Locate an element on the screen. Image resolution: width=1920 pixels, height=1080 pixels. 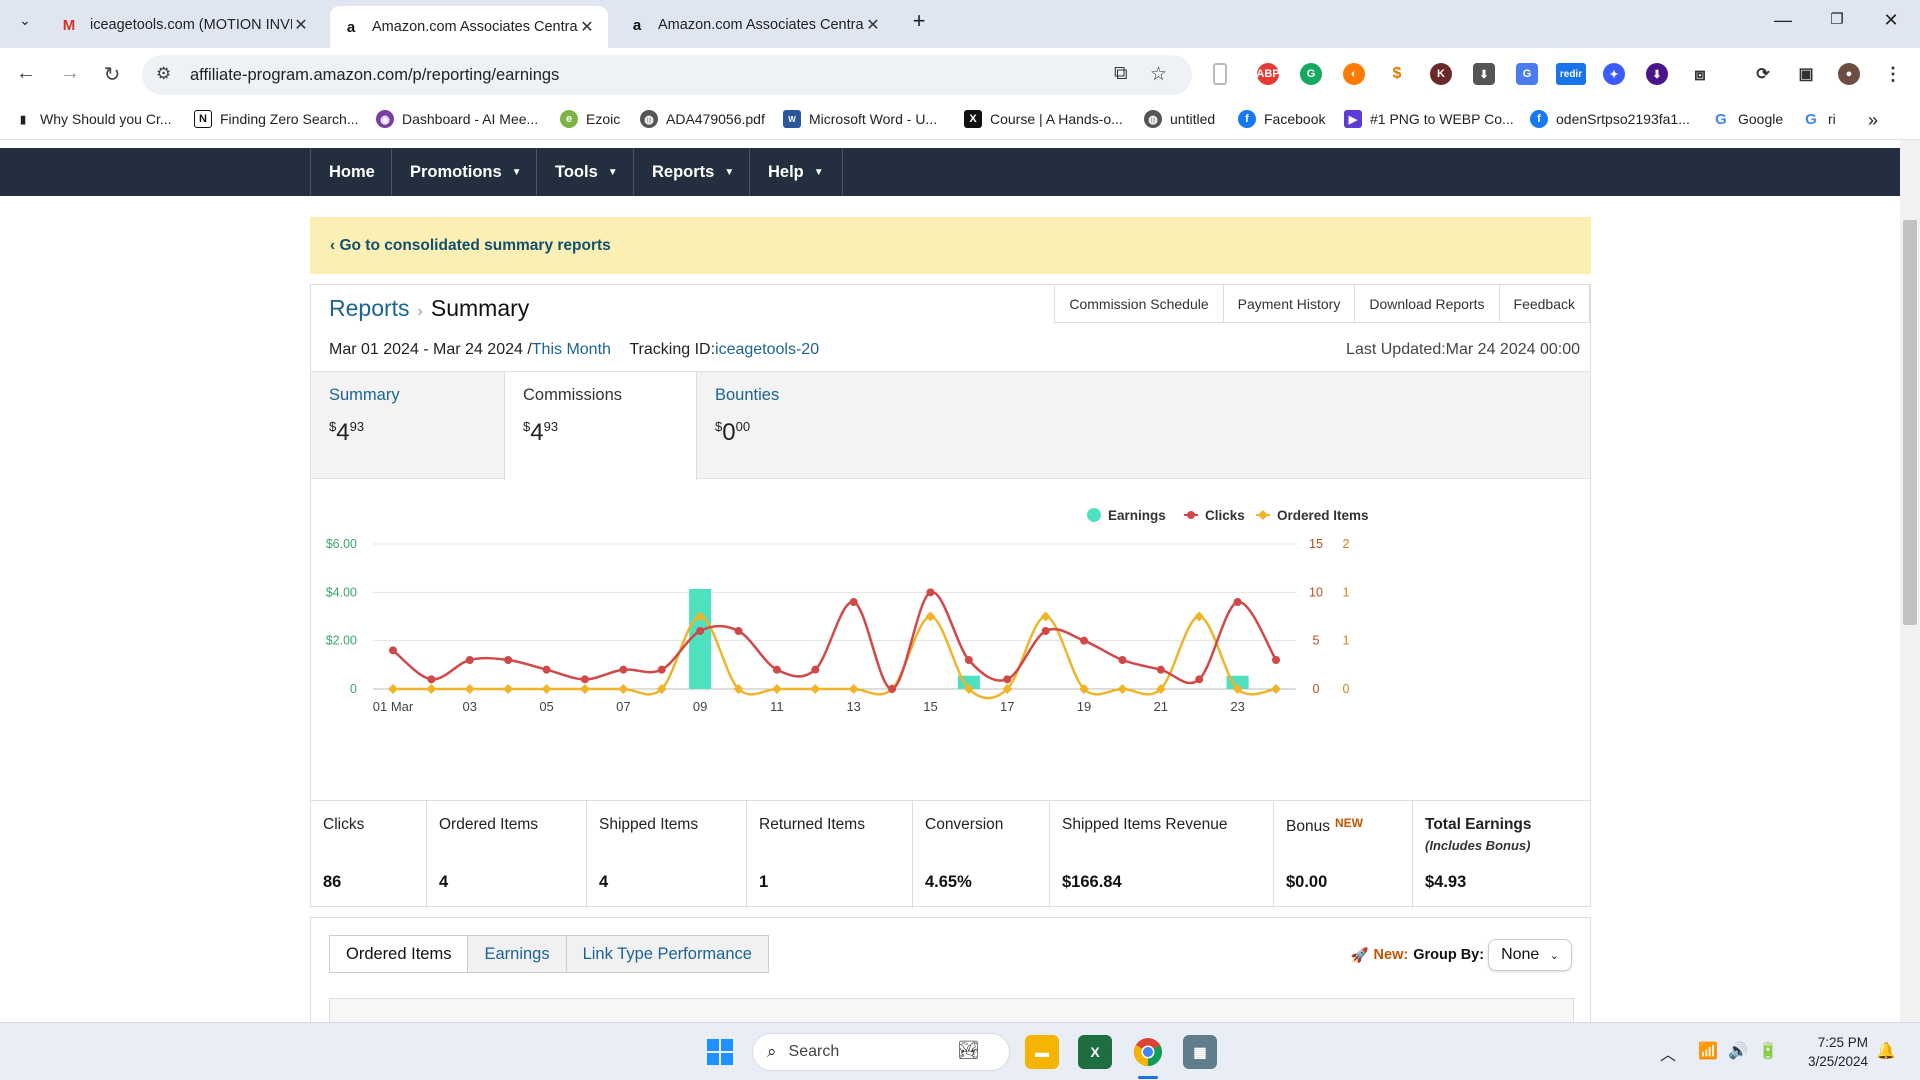
tab-ordered-items: Ordered Items is located at coordinates (399, 954).